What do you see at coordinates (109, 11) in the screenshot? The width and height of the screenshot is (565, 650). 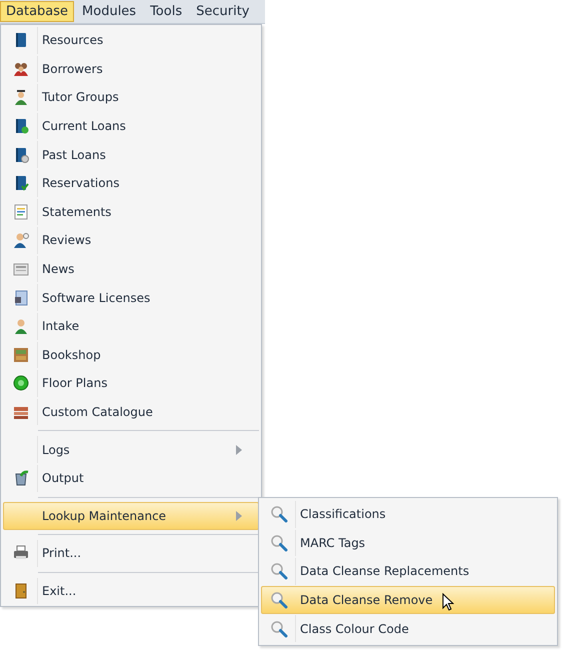 I see `menu-bar-item: Modules` at bounding box center [109, 11].